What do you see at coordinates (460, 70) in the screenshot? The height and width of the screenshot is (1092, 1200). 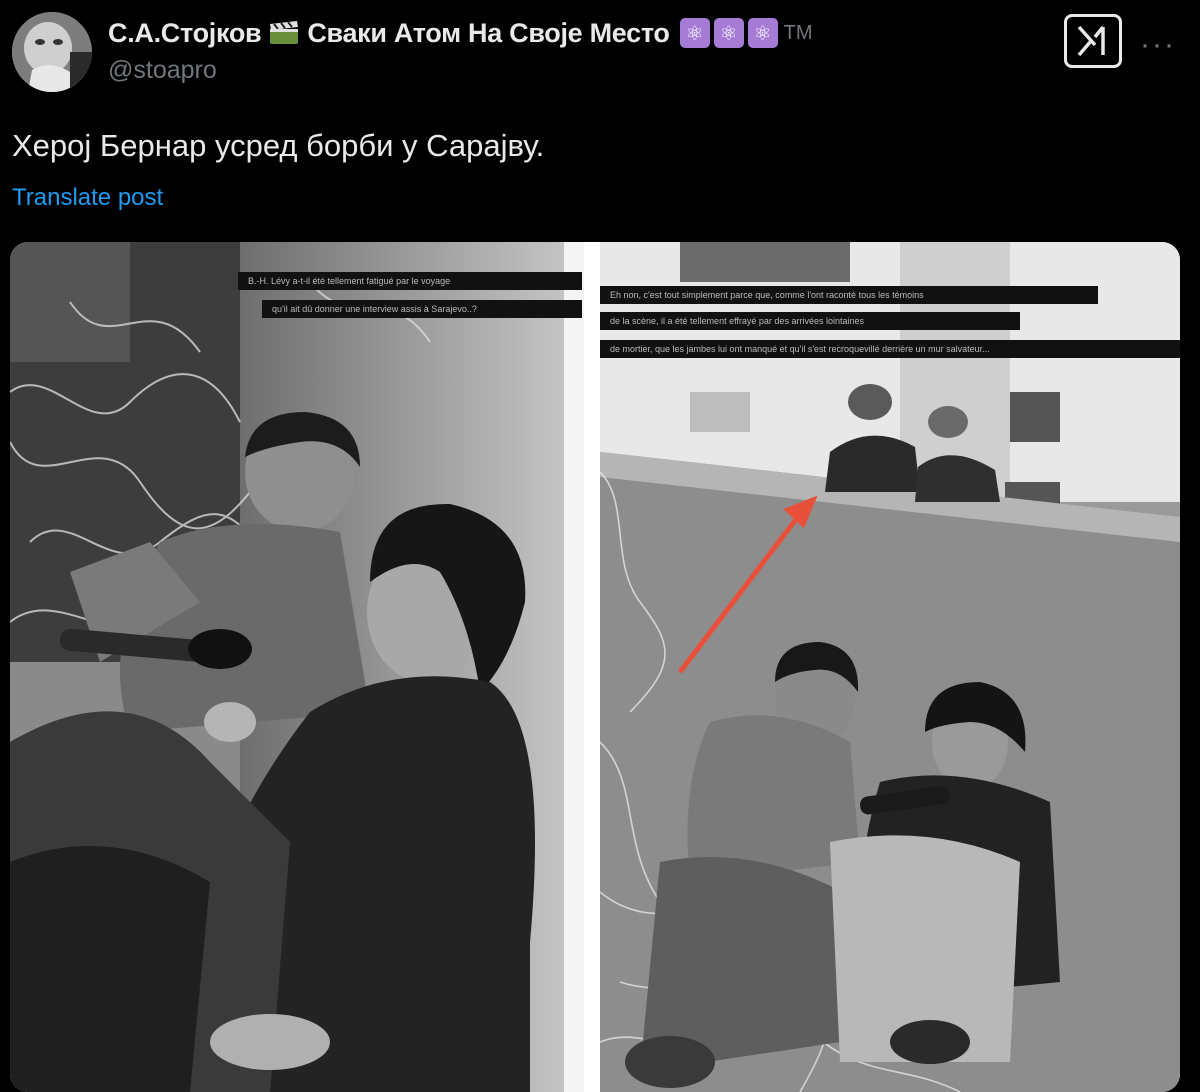 I see `user-handle: @stoapro` at bounding box center [460, 70].